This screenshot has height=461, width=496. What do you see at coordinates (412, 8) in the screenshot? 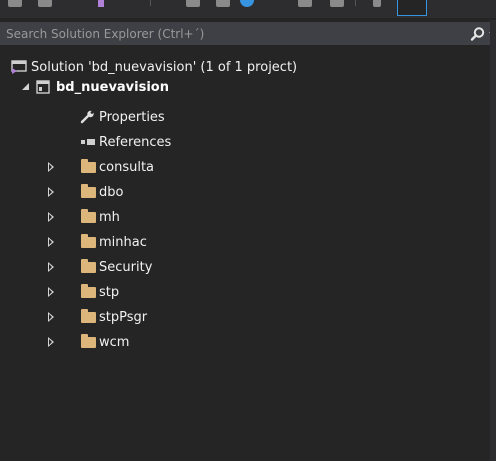
I see `toolbar-toggle-button` at bounding box center [412, 8].